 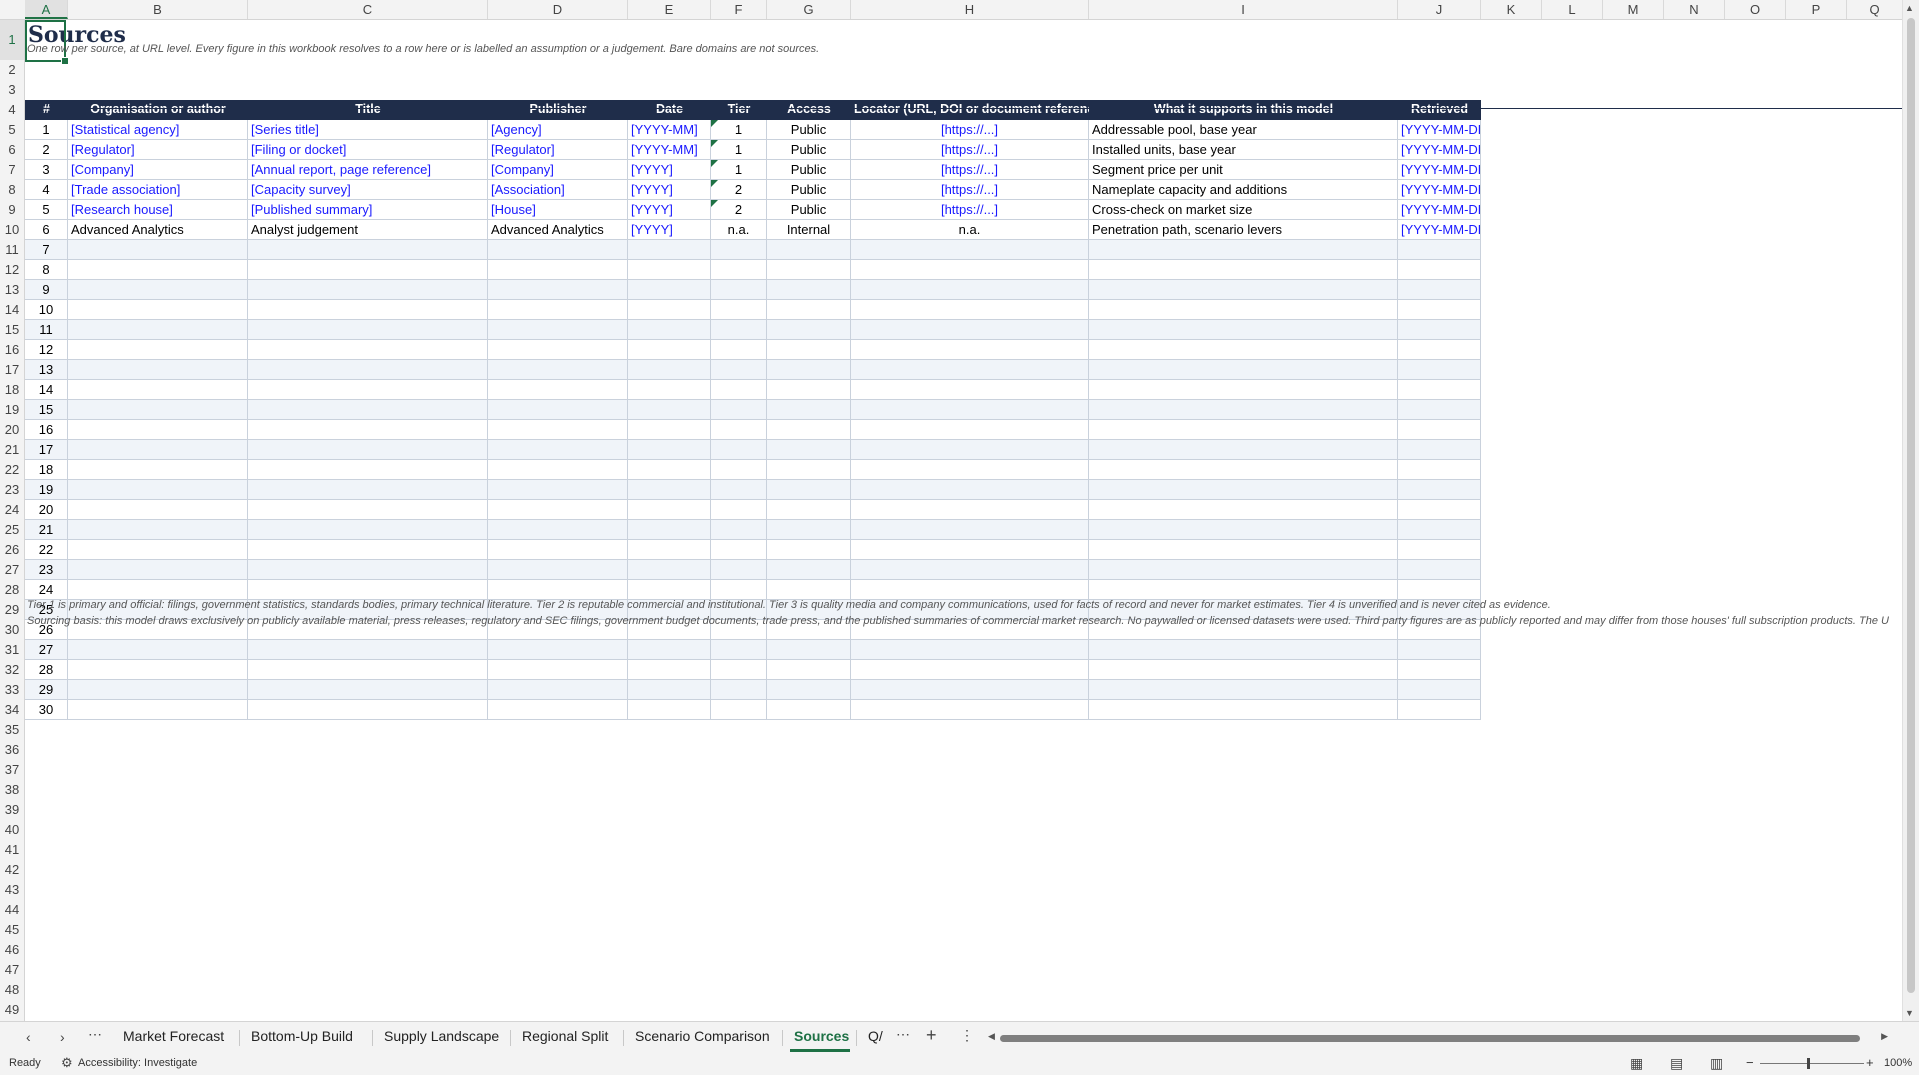 What do you see at coordinates (12, 370) in the screenshot?
I see `row-header: 17` at bounding box center [12, 370].